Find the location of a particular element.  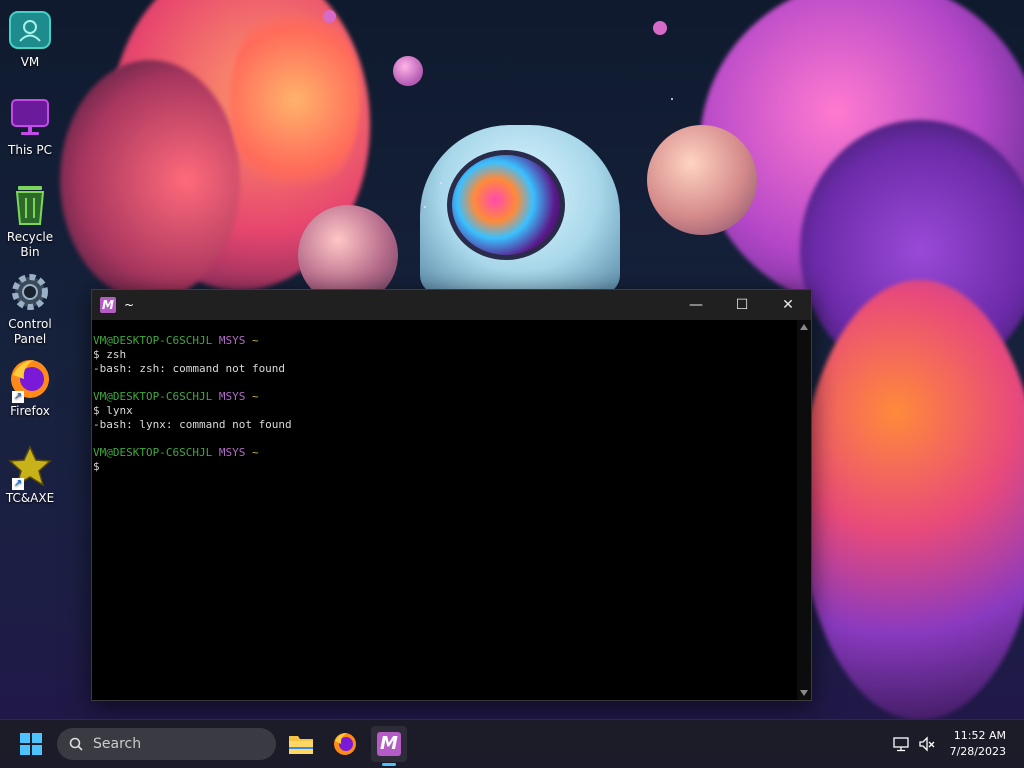

taskbar-msys2: M is located at coordinates (389, 746).